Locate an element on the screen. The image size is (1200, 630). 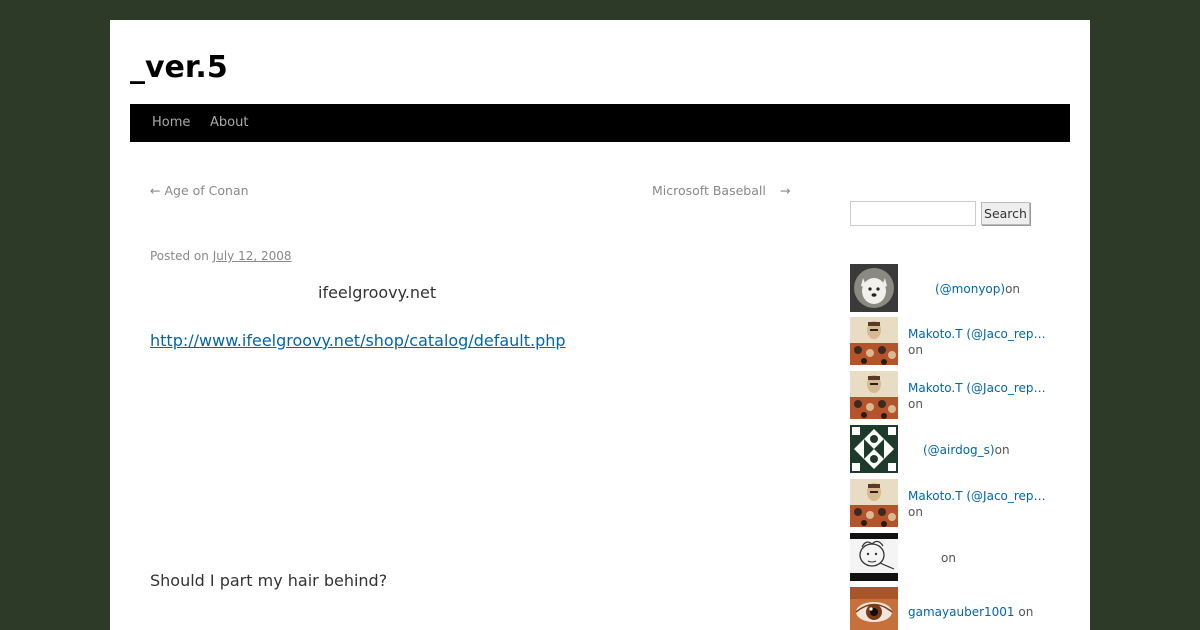
eye-avatar is located at coordinates (874, 608).